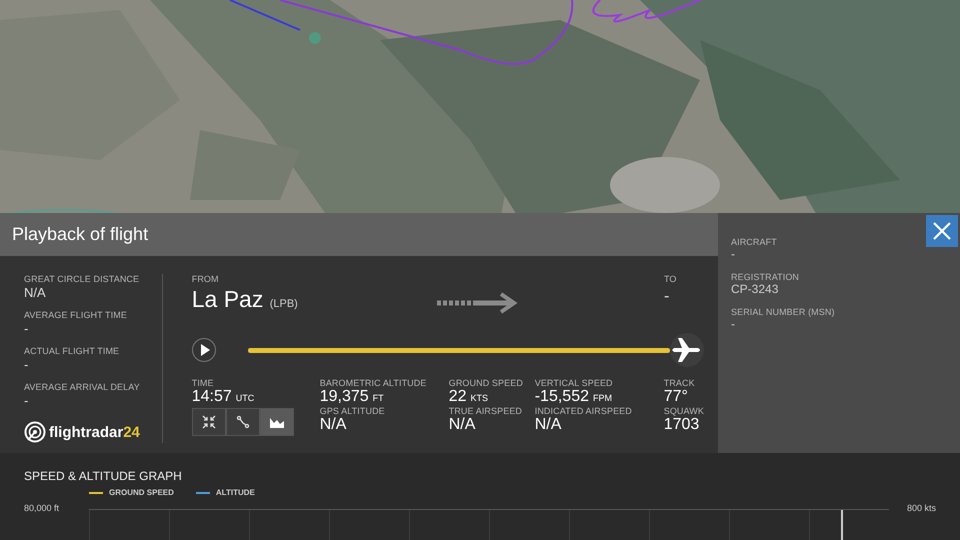  What do you see at coordinates (206, 279) in the screenshot?
I see `from-label: FROM` at bounding box center [206, 279].